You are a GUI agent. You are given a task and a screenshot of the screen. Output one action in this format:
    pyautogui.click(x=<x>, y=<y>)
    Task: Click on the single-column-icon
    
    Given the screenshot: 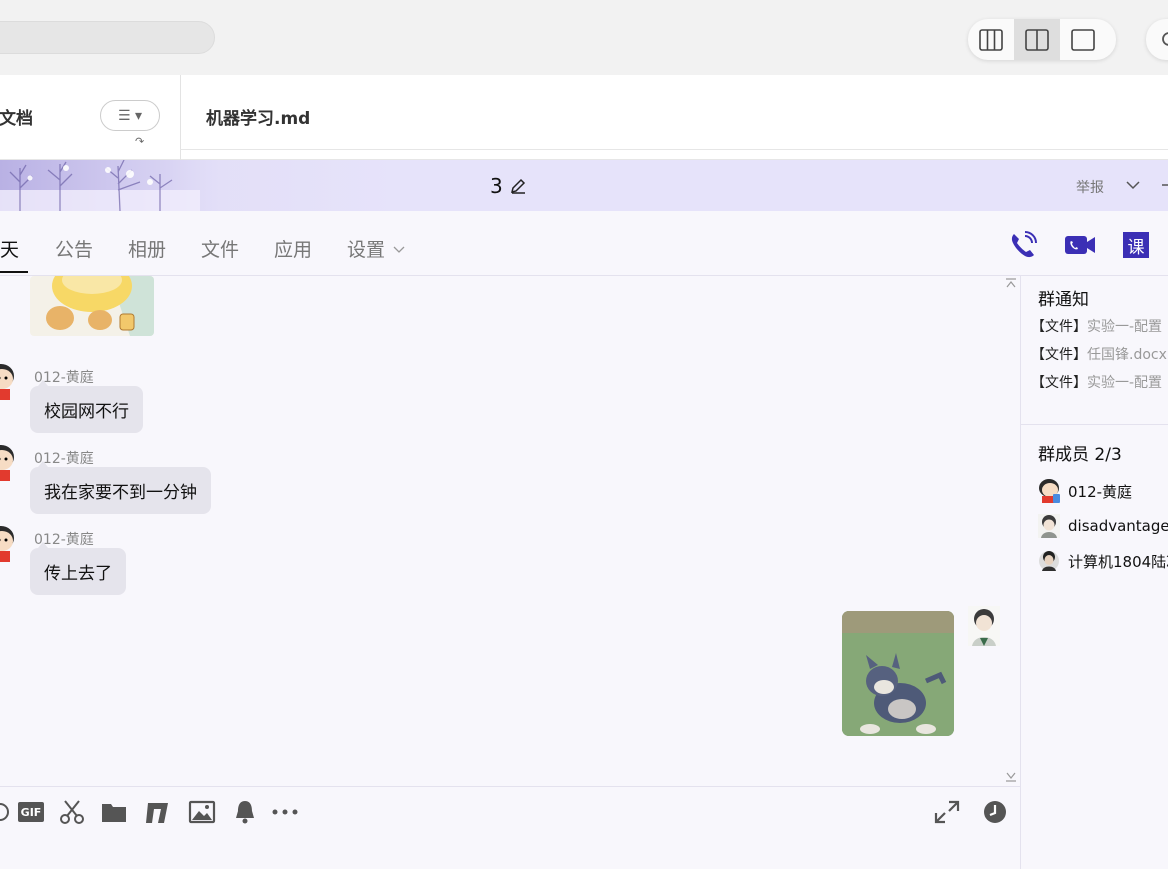 What is the action you would take?
    pyautogui.click(x=1083, y=39)
    